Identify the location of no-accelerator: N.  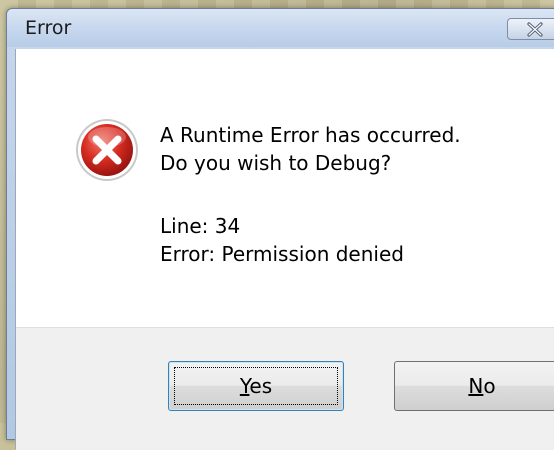
(476, 386).